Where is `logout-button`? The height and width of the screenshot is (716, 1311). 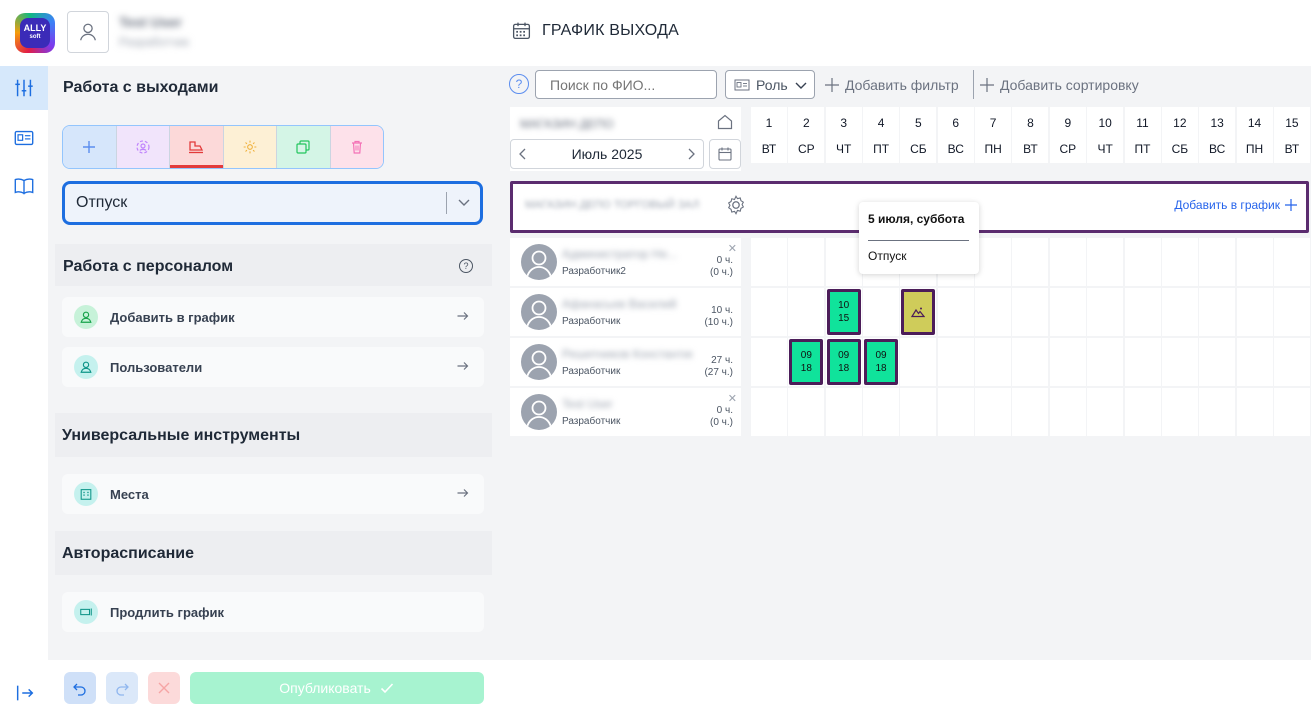 logout-button is located at coordinates (25, 695).